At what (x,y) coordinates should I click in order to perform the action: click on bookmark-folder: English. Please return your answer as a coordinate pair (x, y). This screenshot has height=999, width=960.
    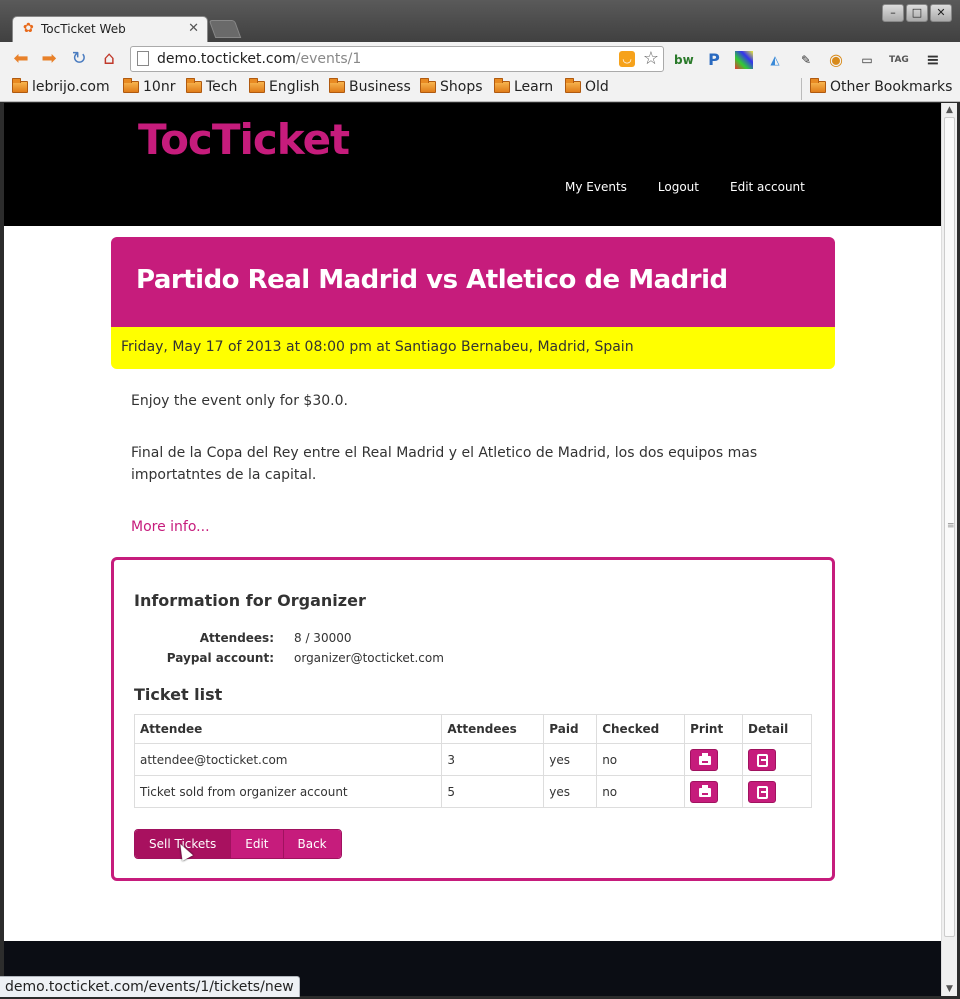
    Looking at the image, I should click on (284, 86).